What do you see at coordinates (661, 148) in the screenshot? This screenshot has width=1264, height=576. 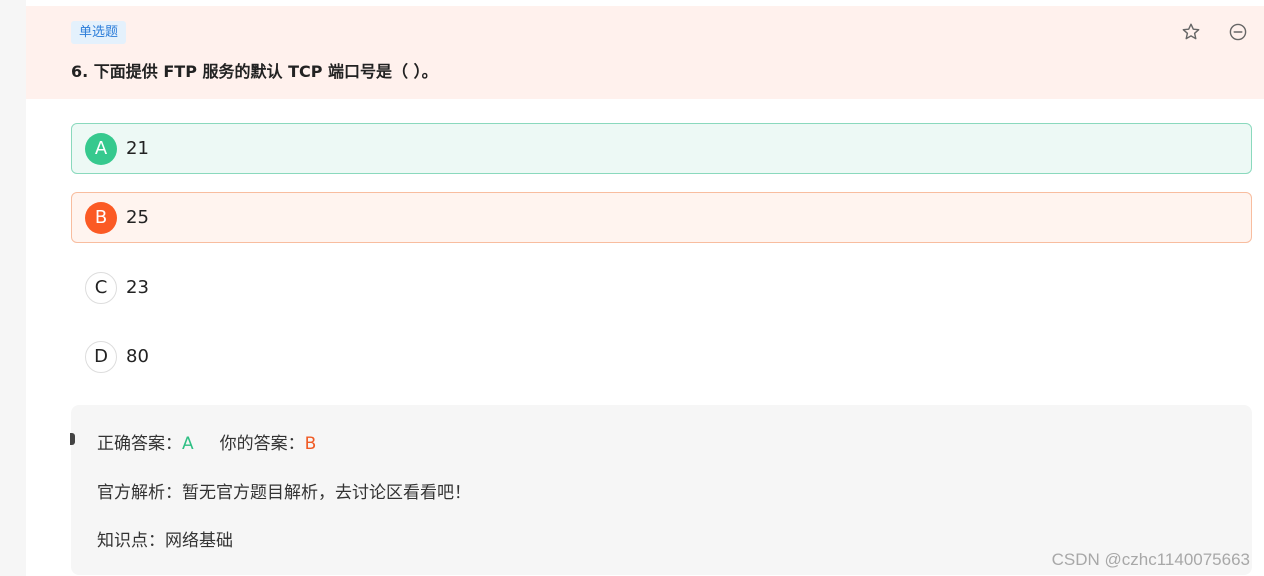 I see `option-a: A 21` at bounding box center [661, 148].